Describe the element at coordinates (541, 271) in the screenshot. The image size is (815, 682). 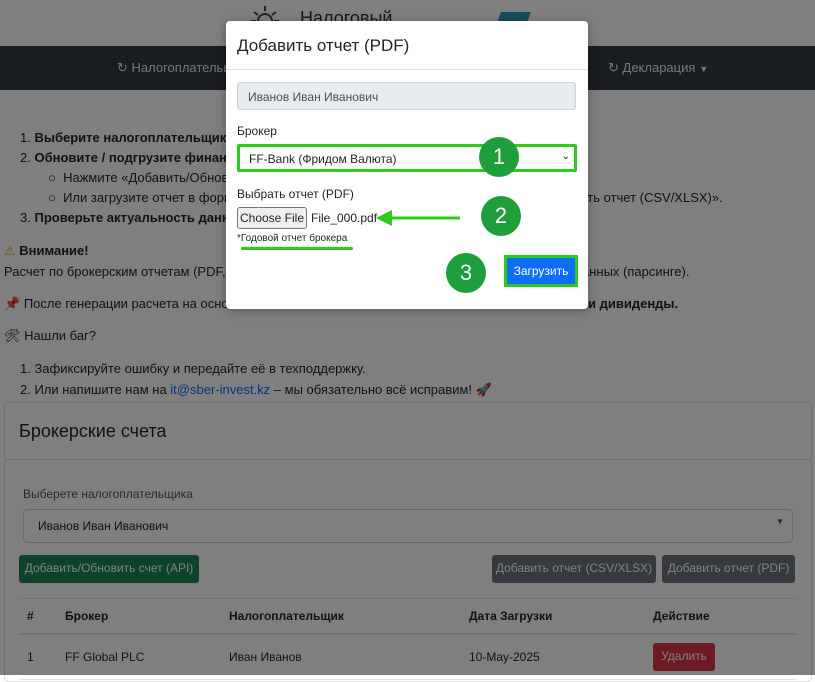
I see `upload-button: Загрузить` at that location.